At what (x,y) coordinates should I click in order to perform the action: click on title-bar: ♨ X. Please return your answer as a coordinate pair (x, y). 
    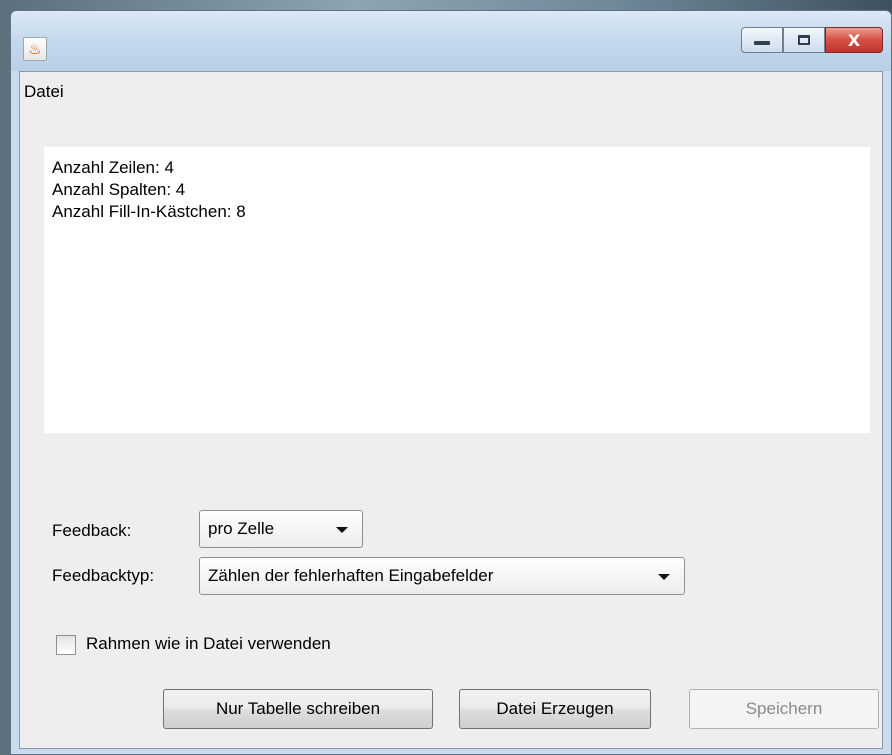
    Looking at the image, I should click on (451, 41).